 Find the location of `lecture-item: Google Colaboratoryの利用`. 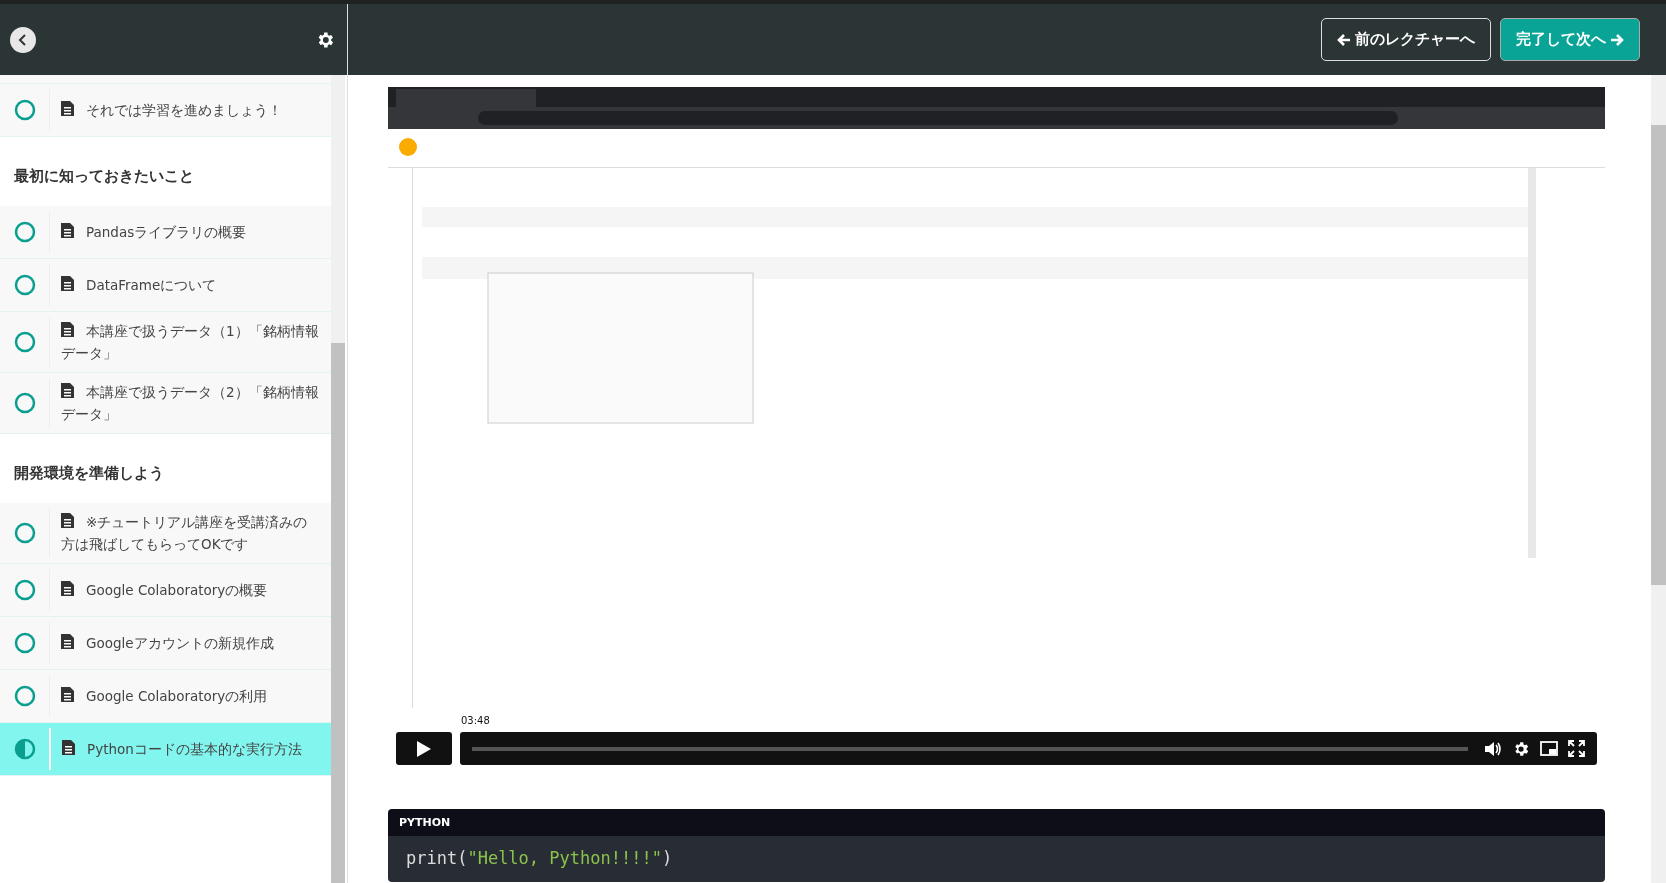

lecture-item: Google Colaboratoryの利用 is located at coordinates (165, 696).